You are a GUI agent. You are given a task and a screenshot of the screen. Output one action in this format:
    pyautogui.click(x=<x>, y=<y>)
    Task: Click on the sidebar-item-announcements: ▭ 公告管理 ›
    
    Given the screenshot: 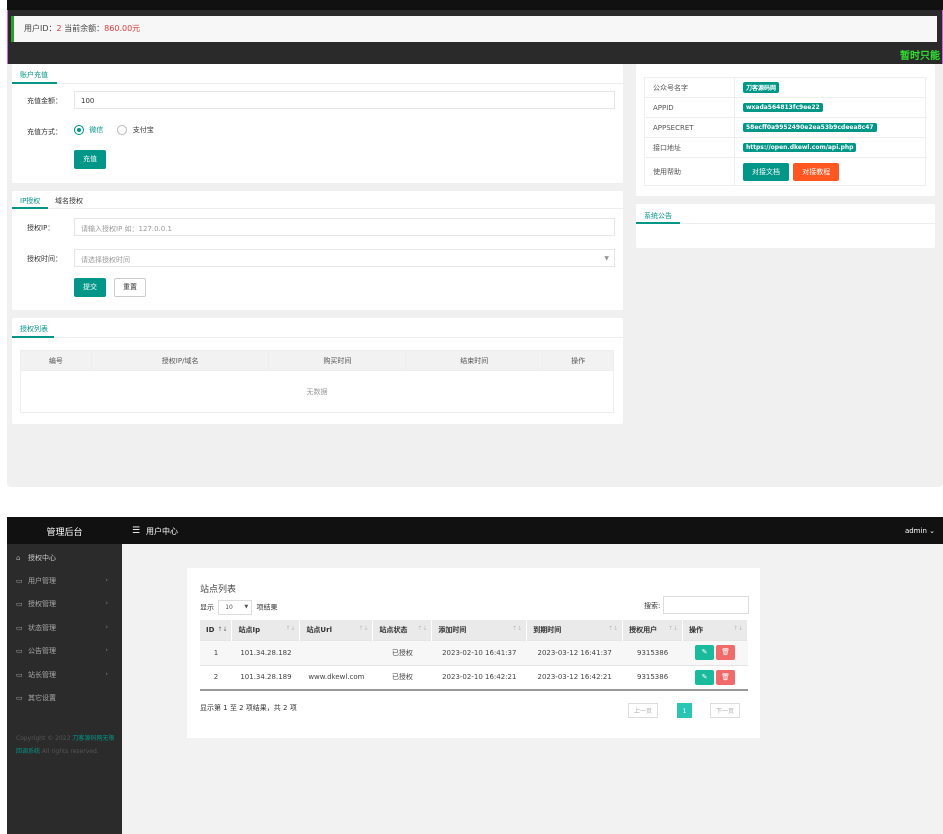 What is the action you would take?
    pyautogui.click(x=64, y=650)
    